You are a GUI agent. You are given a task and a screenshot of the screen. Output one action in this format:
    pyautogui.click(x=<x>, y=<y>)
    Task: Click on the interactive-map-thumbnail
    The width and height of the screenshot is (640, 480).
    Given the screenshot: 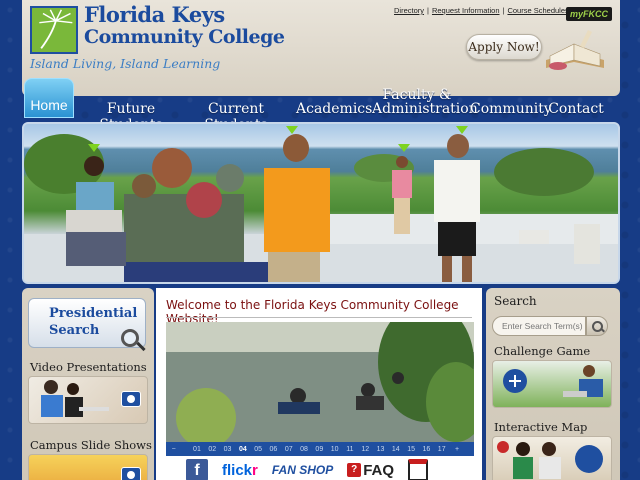 What is the action you would take?
    pyautogui.click(x=552, y=458)
    